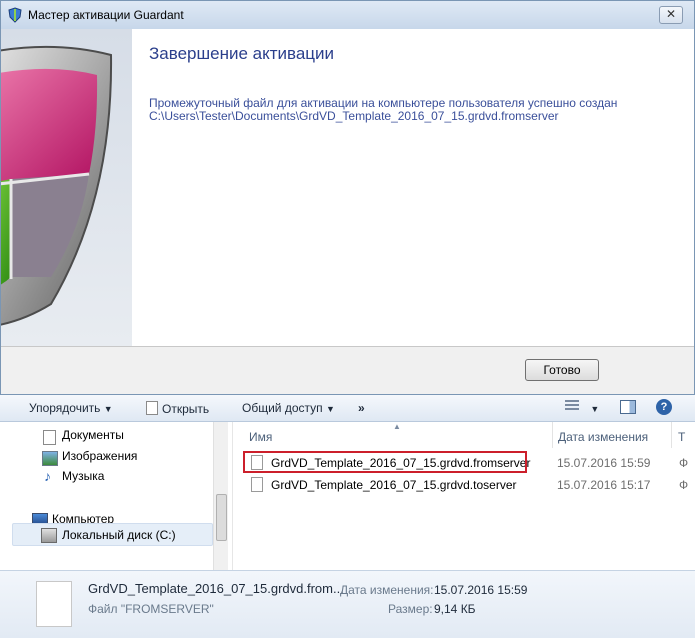  Describe the element at coordinates (582, 407) in the screenshot. I see `view-options-button: ▼` at that location.